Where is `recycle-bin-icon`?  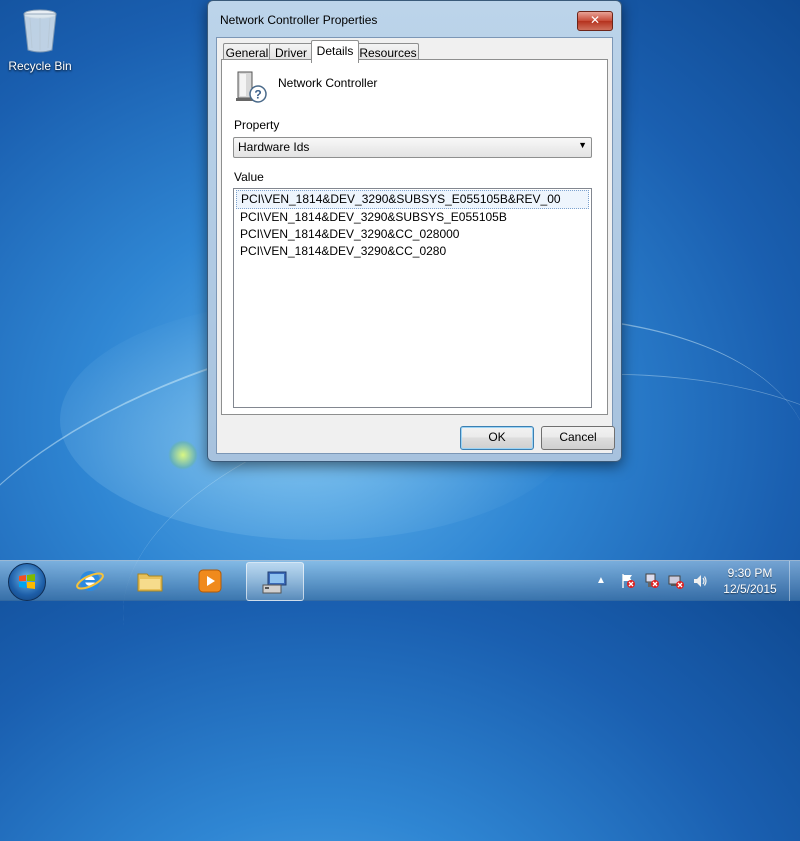
recycle-bin-icon is located at coordinates (40, 31).